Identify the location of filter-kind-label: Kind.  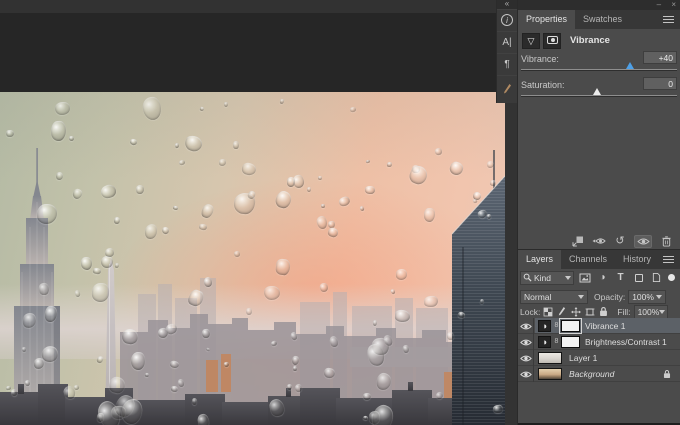
(543, 277).